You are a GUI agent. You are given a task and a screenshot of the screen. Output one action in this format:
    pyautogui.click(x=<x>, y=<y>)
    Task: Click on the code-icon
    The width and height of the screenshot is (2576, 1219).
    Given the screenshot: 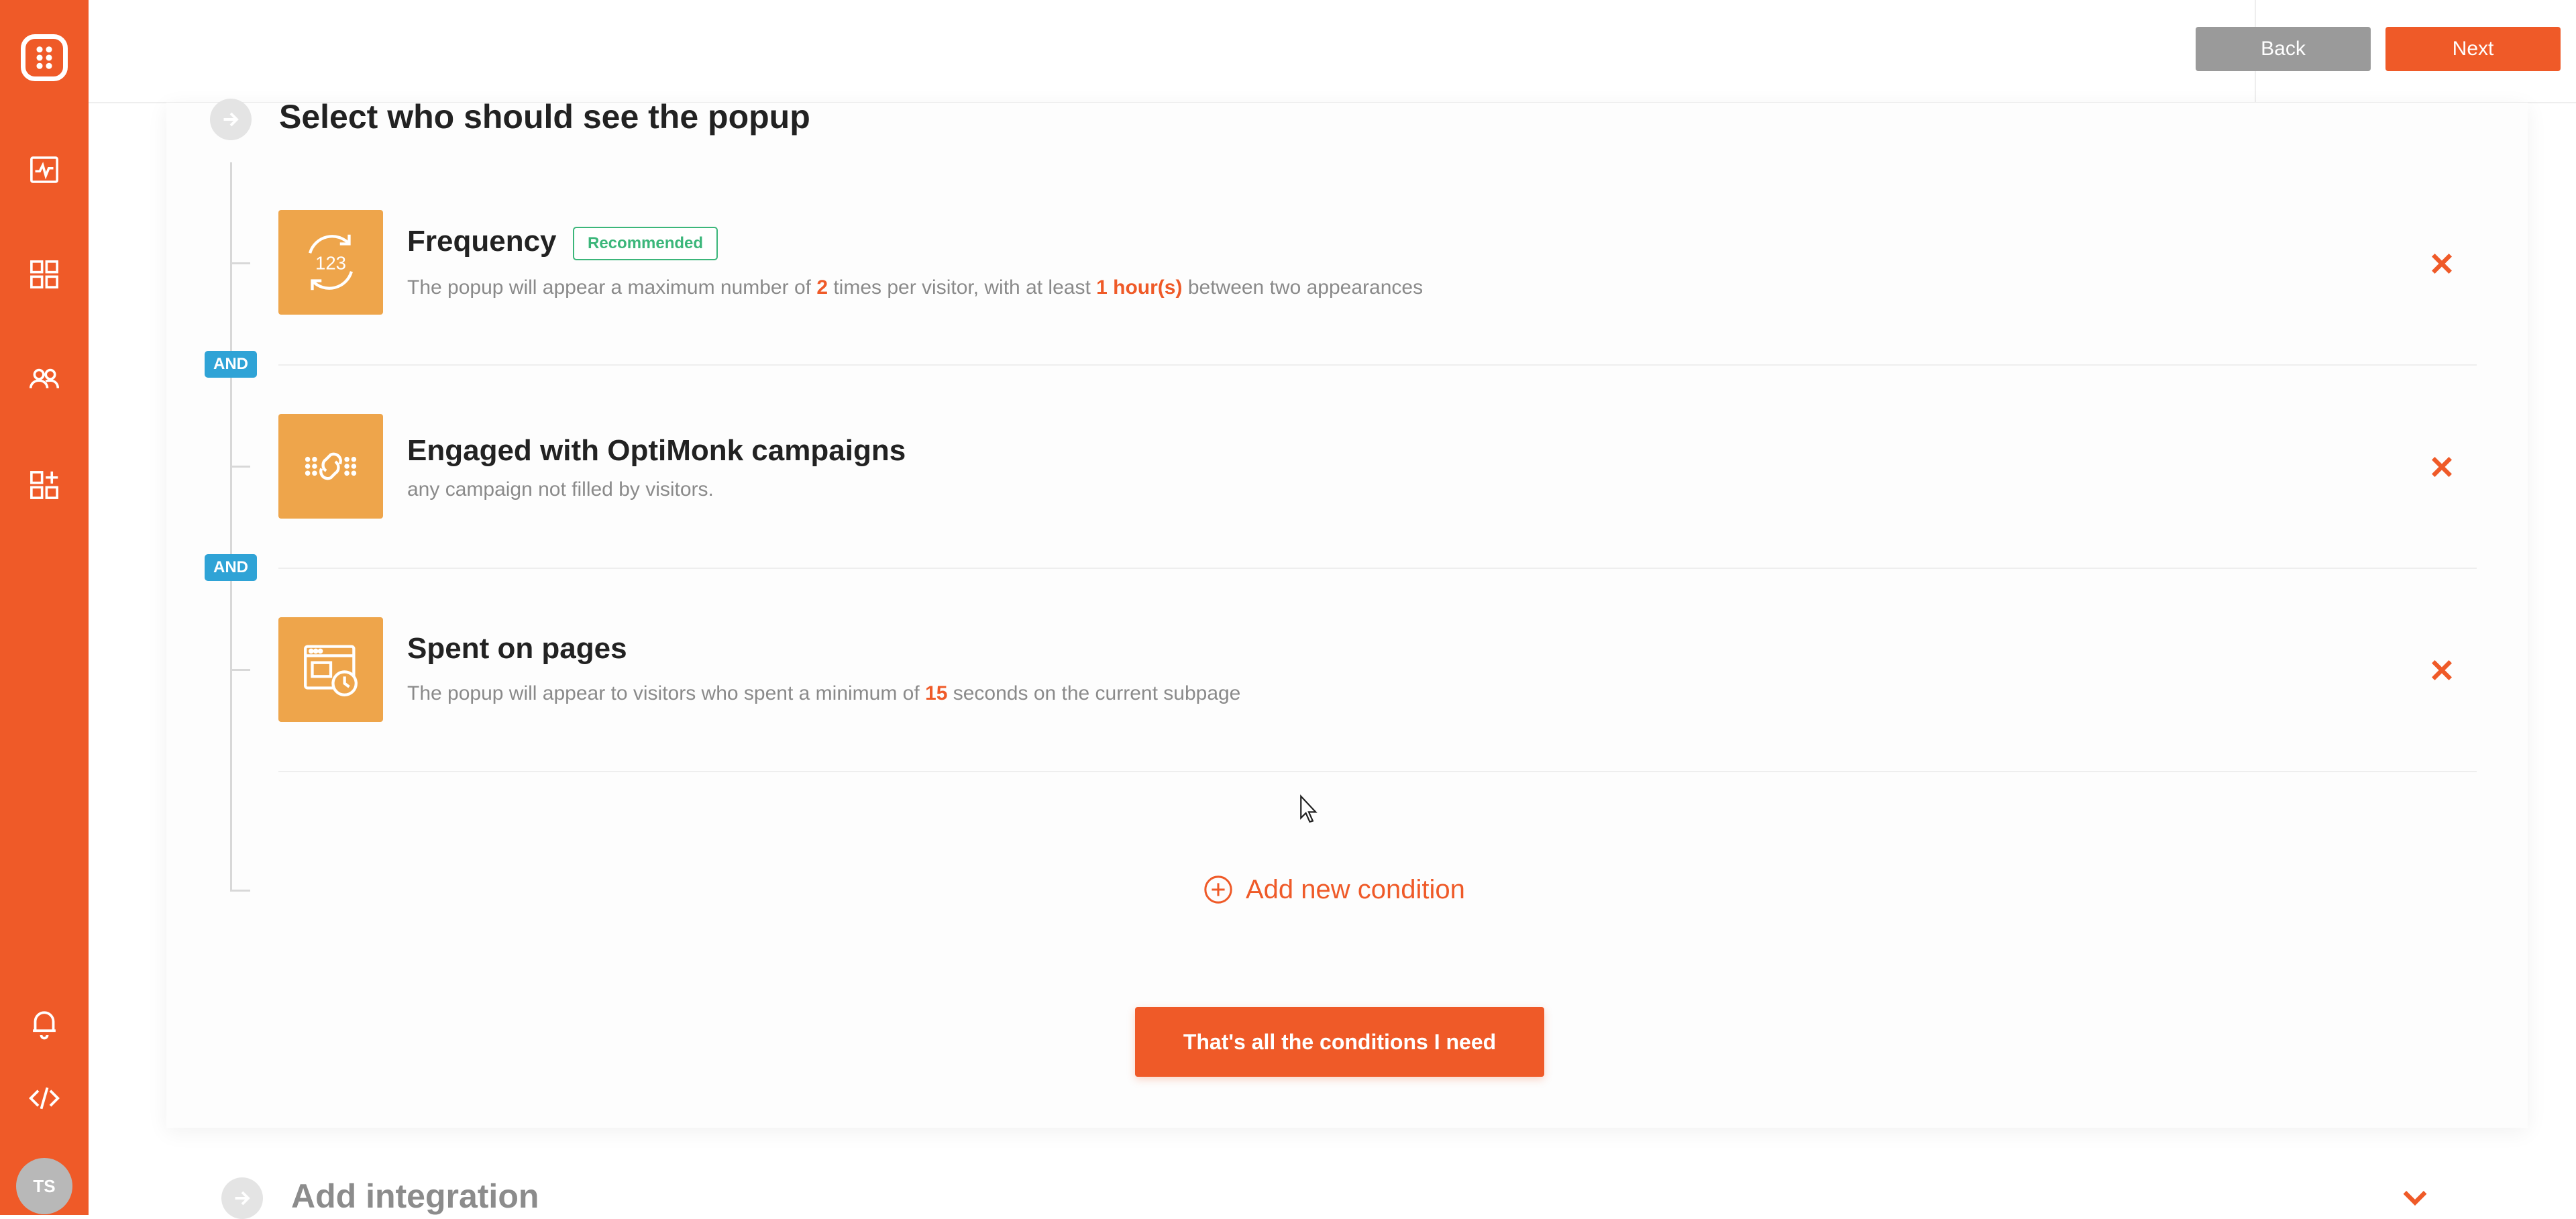 What is the action you would take?
    pyautogui.click(x=44, y=1098)
    